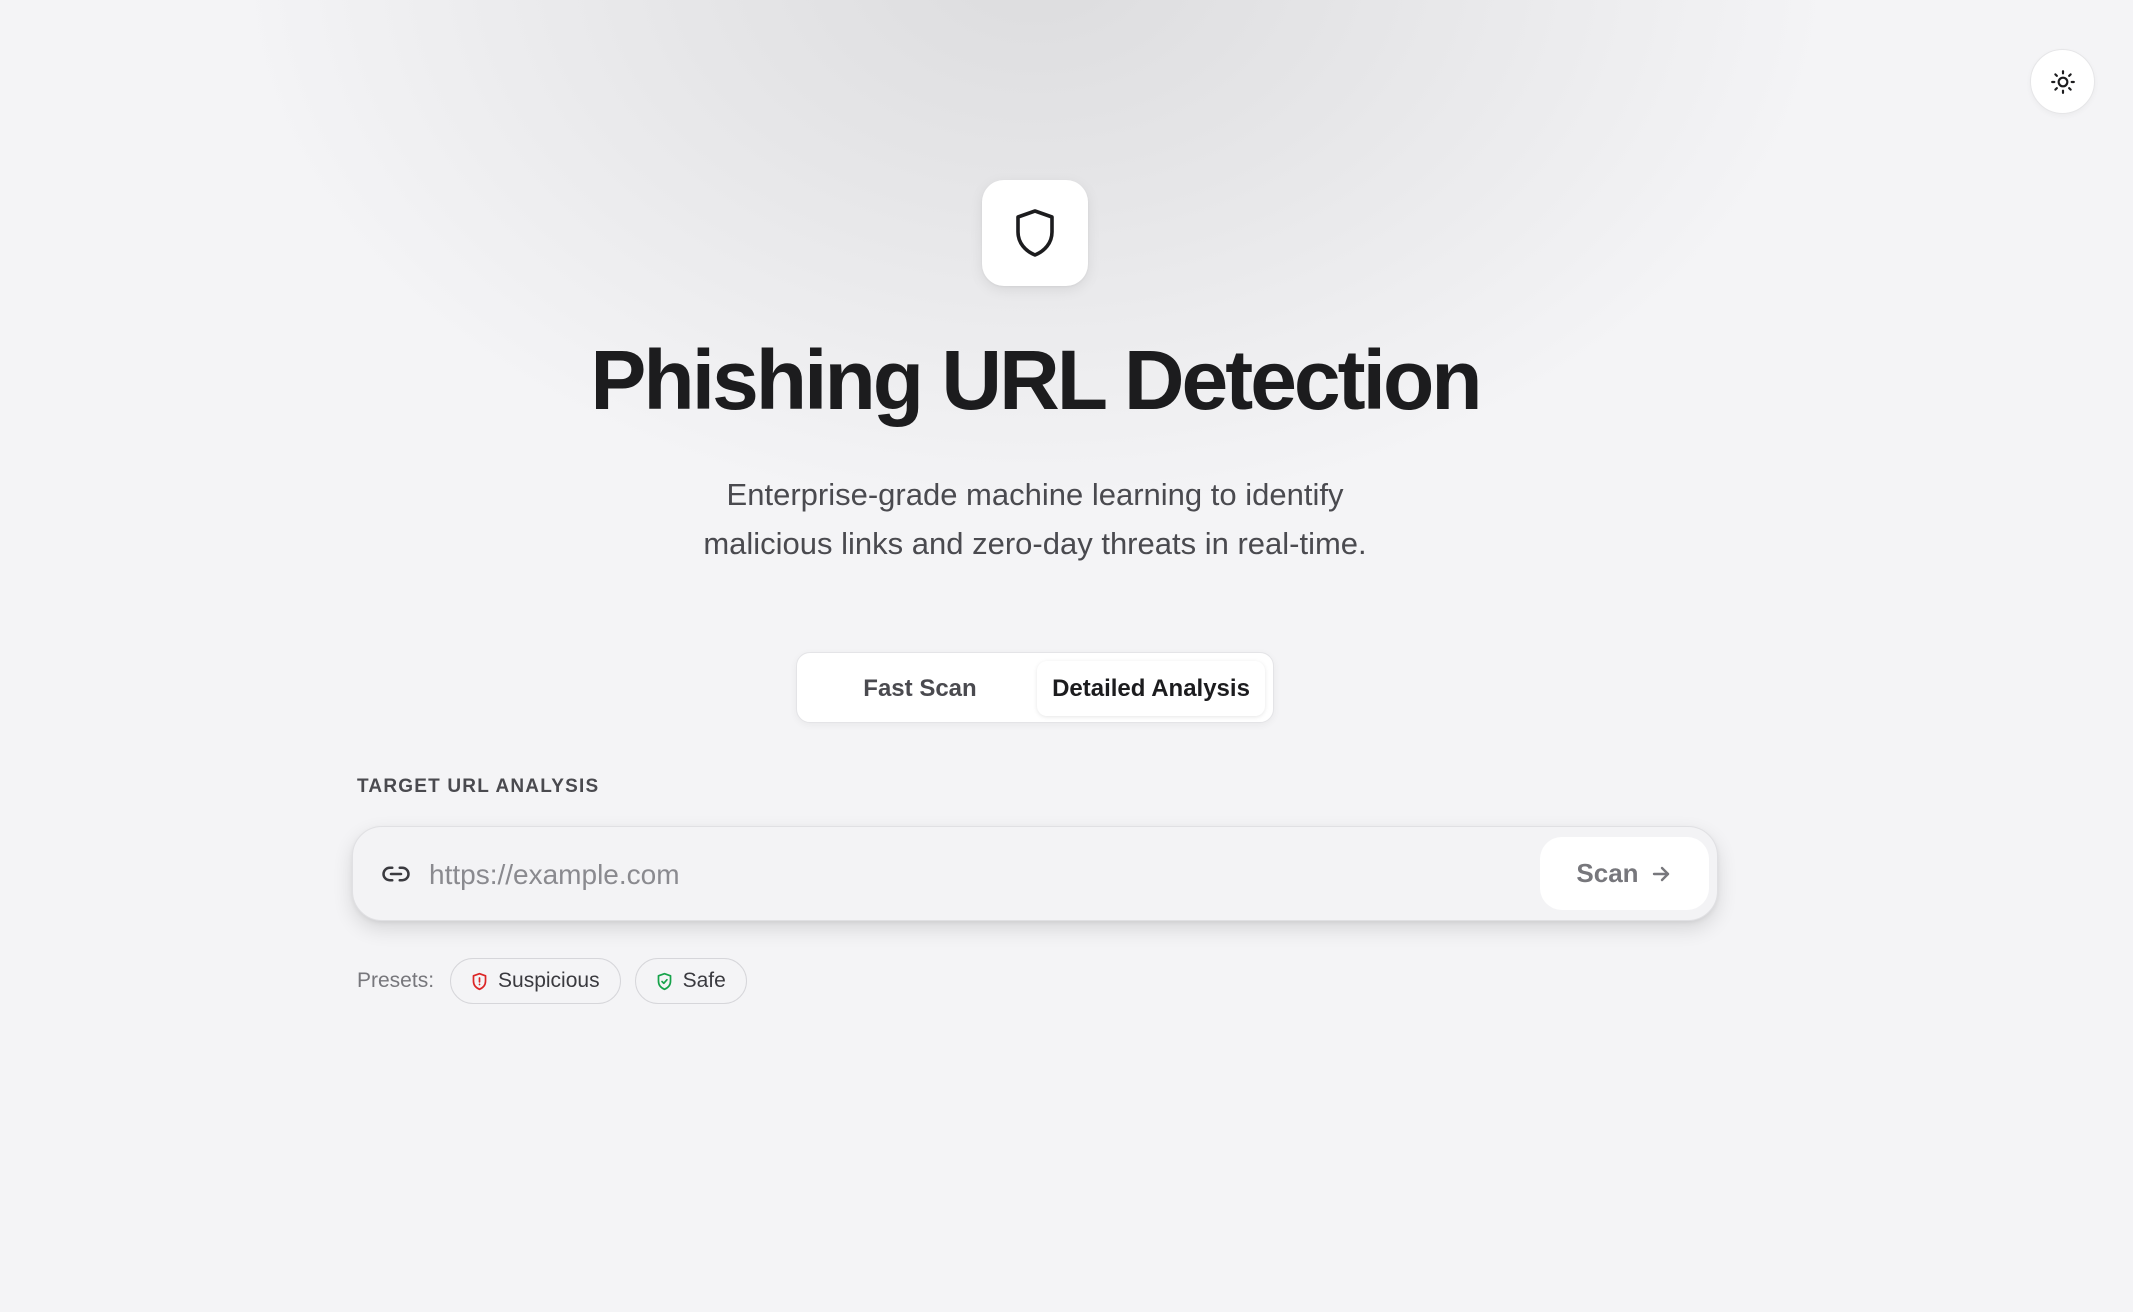 This screenshot has width=2133, height=1312. I want to click on link-icon, so click(396, 874).